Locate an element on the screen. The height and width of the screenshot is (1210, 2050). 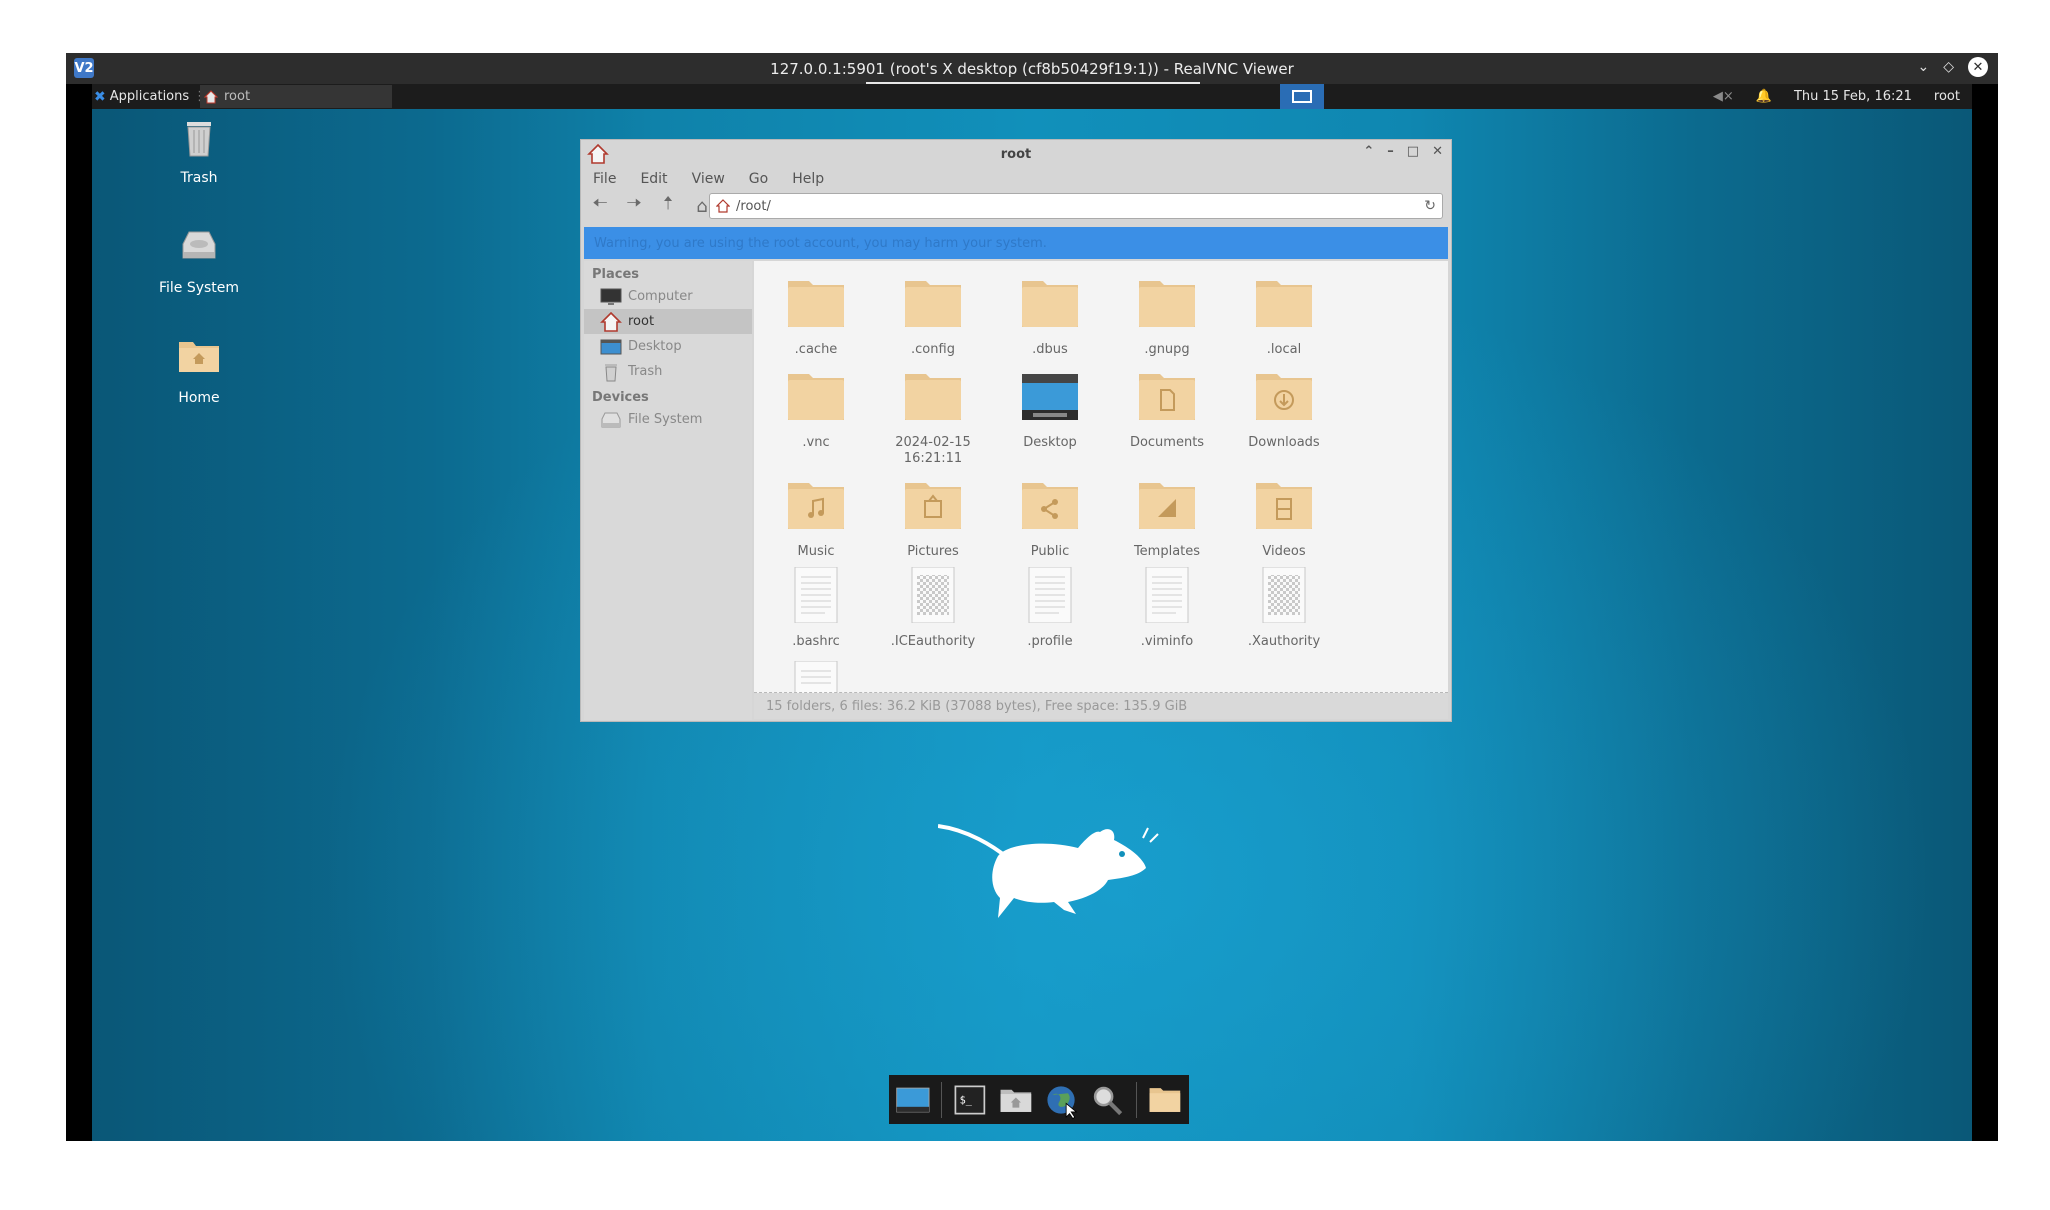
sidebar-item-label: Trash is located at coordinates (645, 371).